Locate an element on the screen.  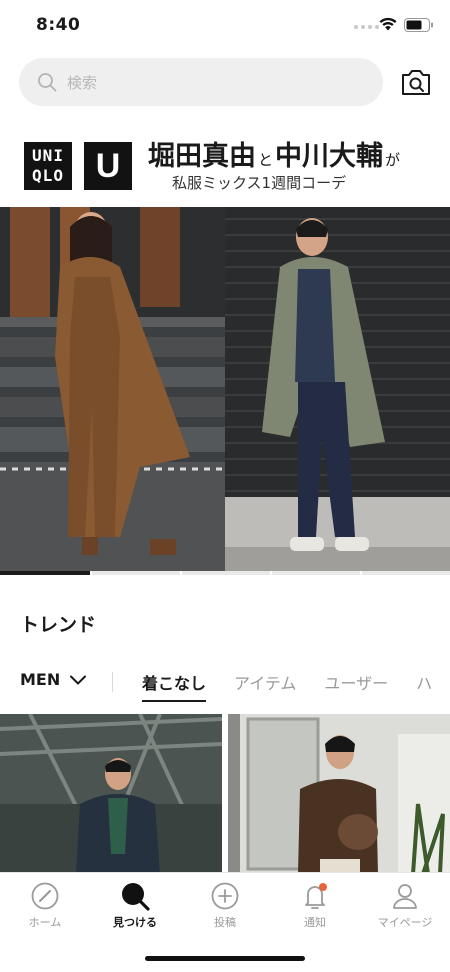
tab-outfits: 着こなし is located at coordinates (174, 686).